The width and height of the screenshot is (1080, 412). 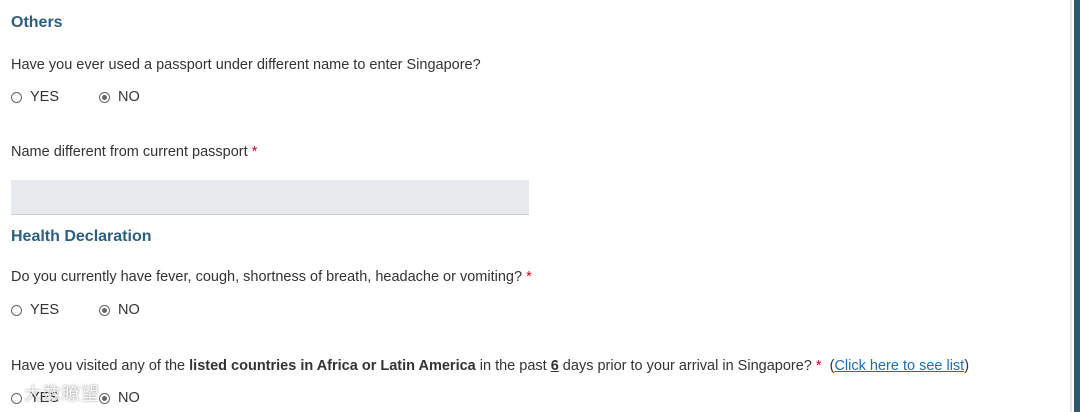 I want to click on right-edge-bar, so click(x=1077, y=206).